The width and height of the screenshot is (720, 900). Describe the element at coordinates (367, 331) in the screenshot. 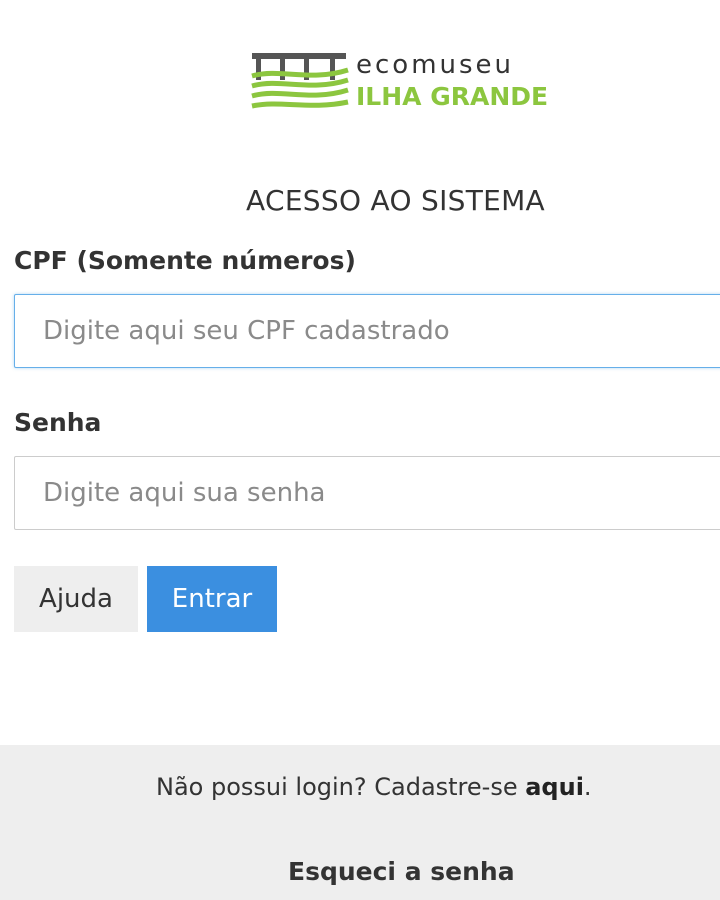

I see `cpf-input` at that location.